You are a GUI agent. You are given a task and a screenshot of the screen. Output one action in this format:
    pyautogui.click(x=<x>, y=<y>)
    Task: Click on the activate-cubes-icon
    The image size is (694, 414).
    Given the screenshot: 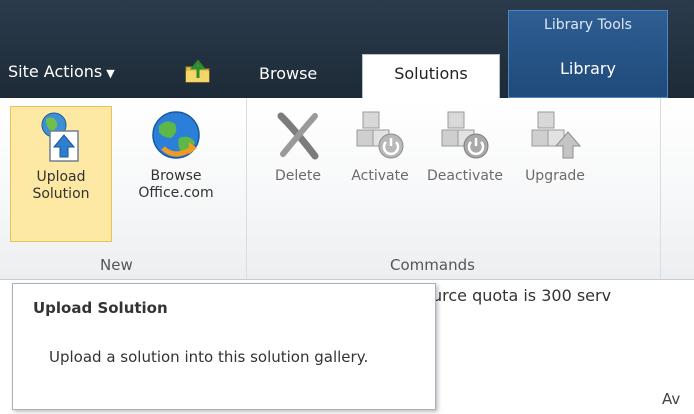 What is the action you would take?
    pyautogui.click(x=380, y=135)
    